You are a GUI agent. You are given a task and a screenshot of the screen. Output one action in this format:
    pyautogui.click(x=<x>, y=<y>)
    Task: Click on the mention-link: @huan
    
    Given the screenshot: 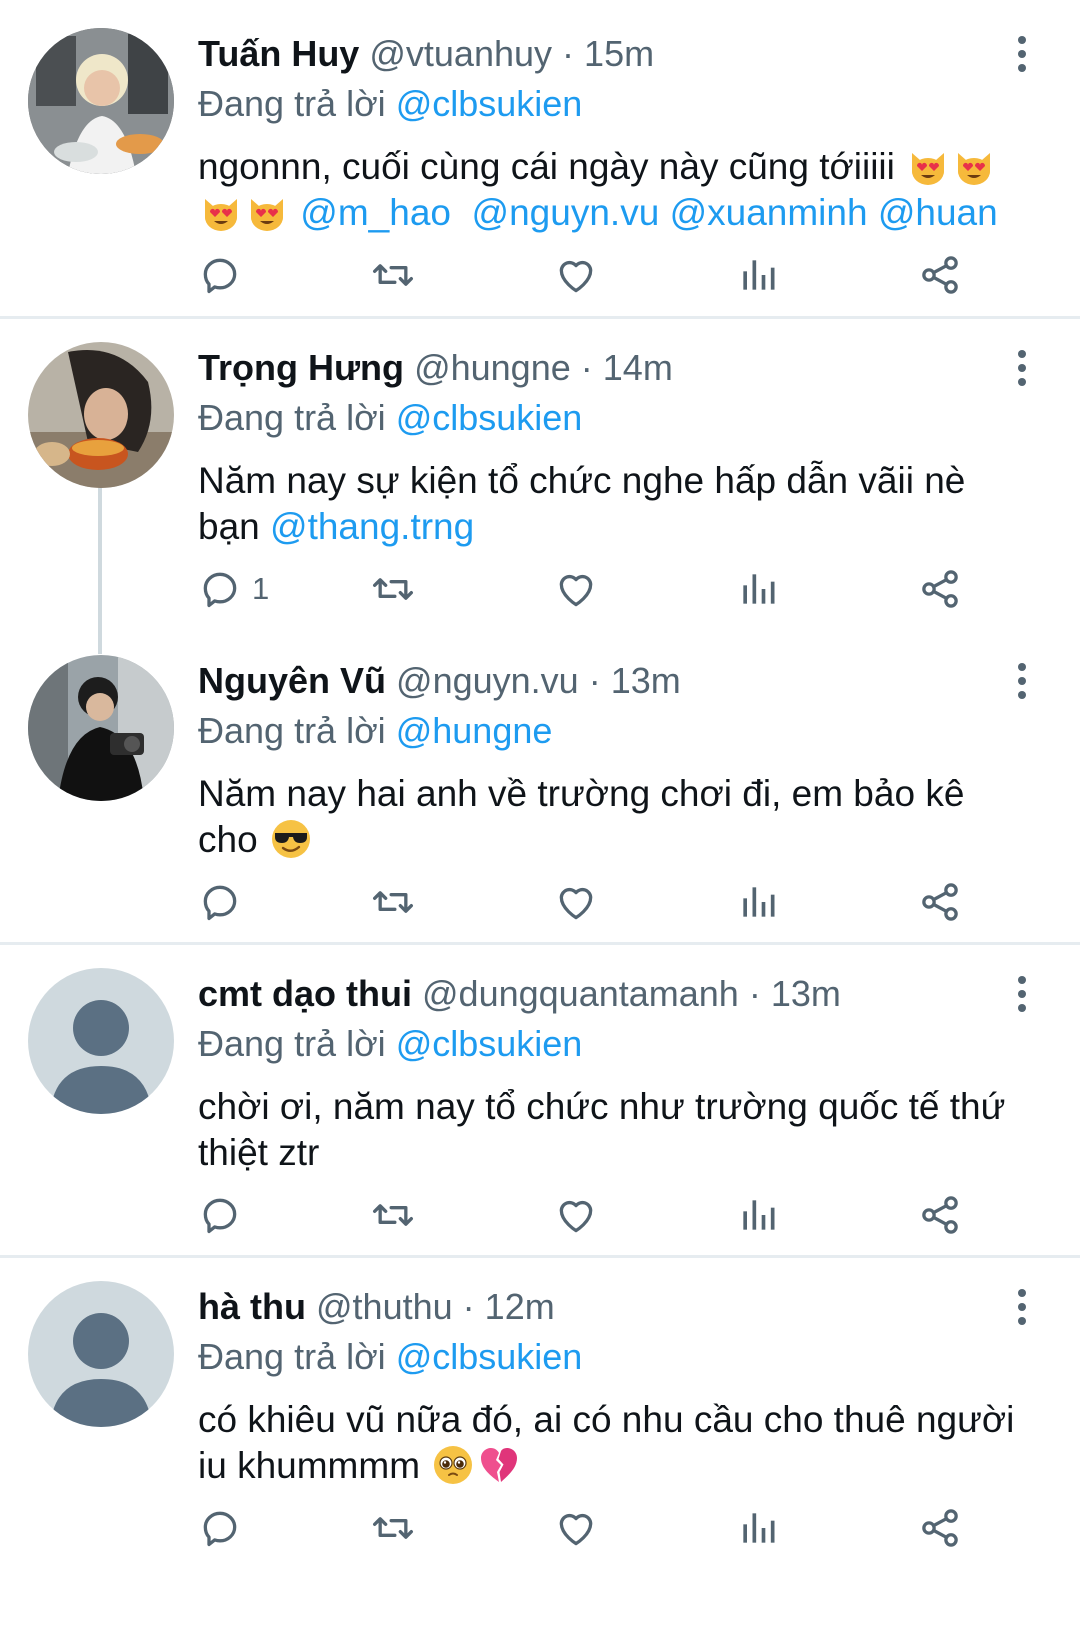 What is the action you would take?
    pyautogui.click(x=938, y=212)
    